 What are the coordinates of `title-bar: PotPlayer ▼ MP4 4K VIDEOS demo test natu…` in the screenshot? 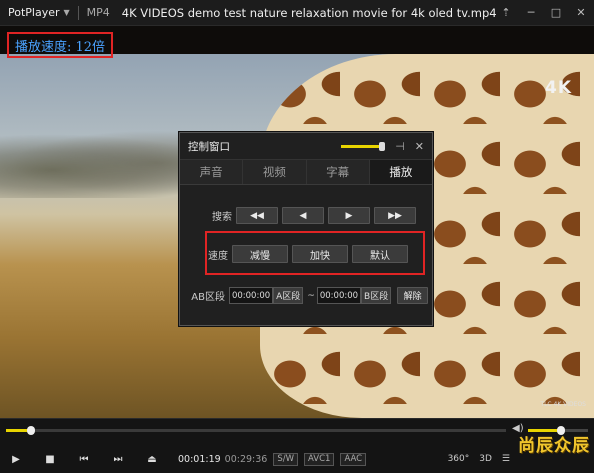 It's located at (297, 13).